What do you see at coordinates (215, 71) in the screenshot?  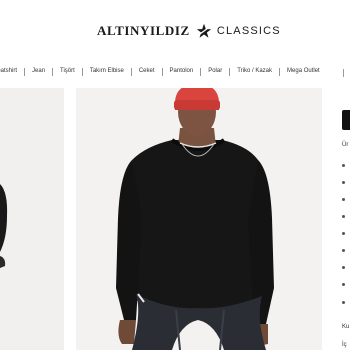 I see `nav-item: Polar` at bounding box center [215, 71].